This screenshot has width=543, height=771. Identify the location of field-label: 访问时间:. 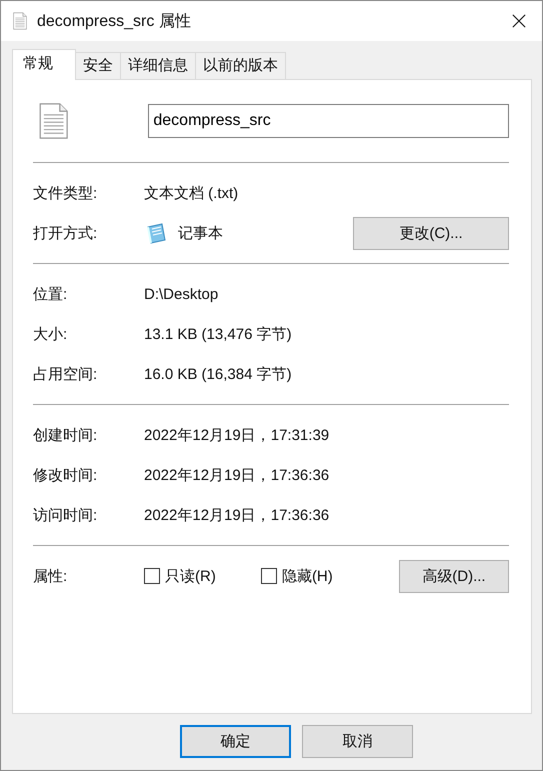
(65, 515).